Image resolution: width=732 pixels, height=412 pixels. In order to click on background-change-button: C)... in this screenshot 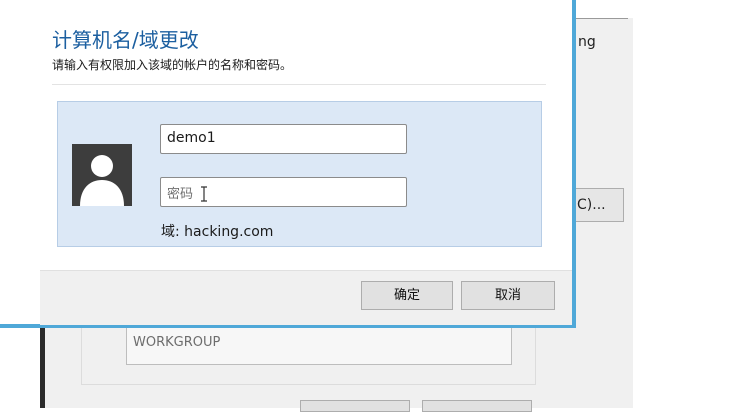, I will do `click(598, 205)`.